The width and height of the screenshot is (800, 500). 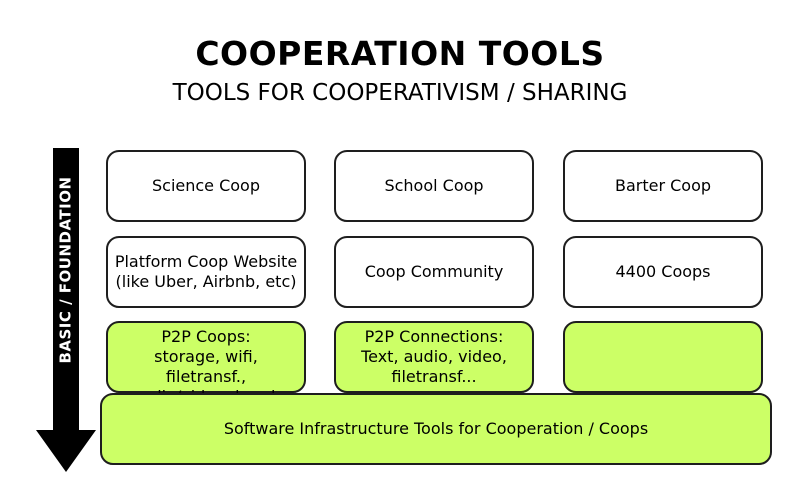 What do you see at coordinates (400, 93) in the screenshot?
I see `diagram-subtitle: TOOLS FOR COOPERATIVISM / SHARING` at bounding box center [400, 93].